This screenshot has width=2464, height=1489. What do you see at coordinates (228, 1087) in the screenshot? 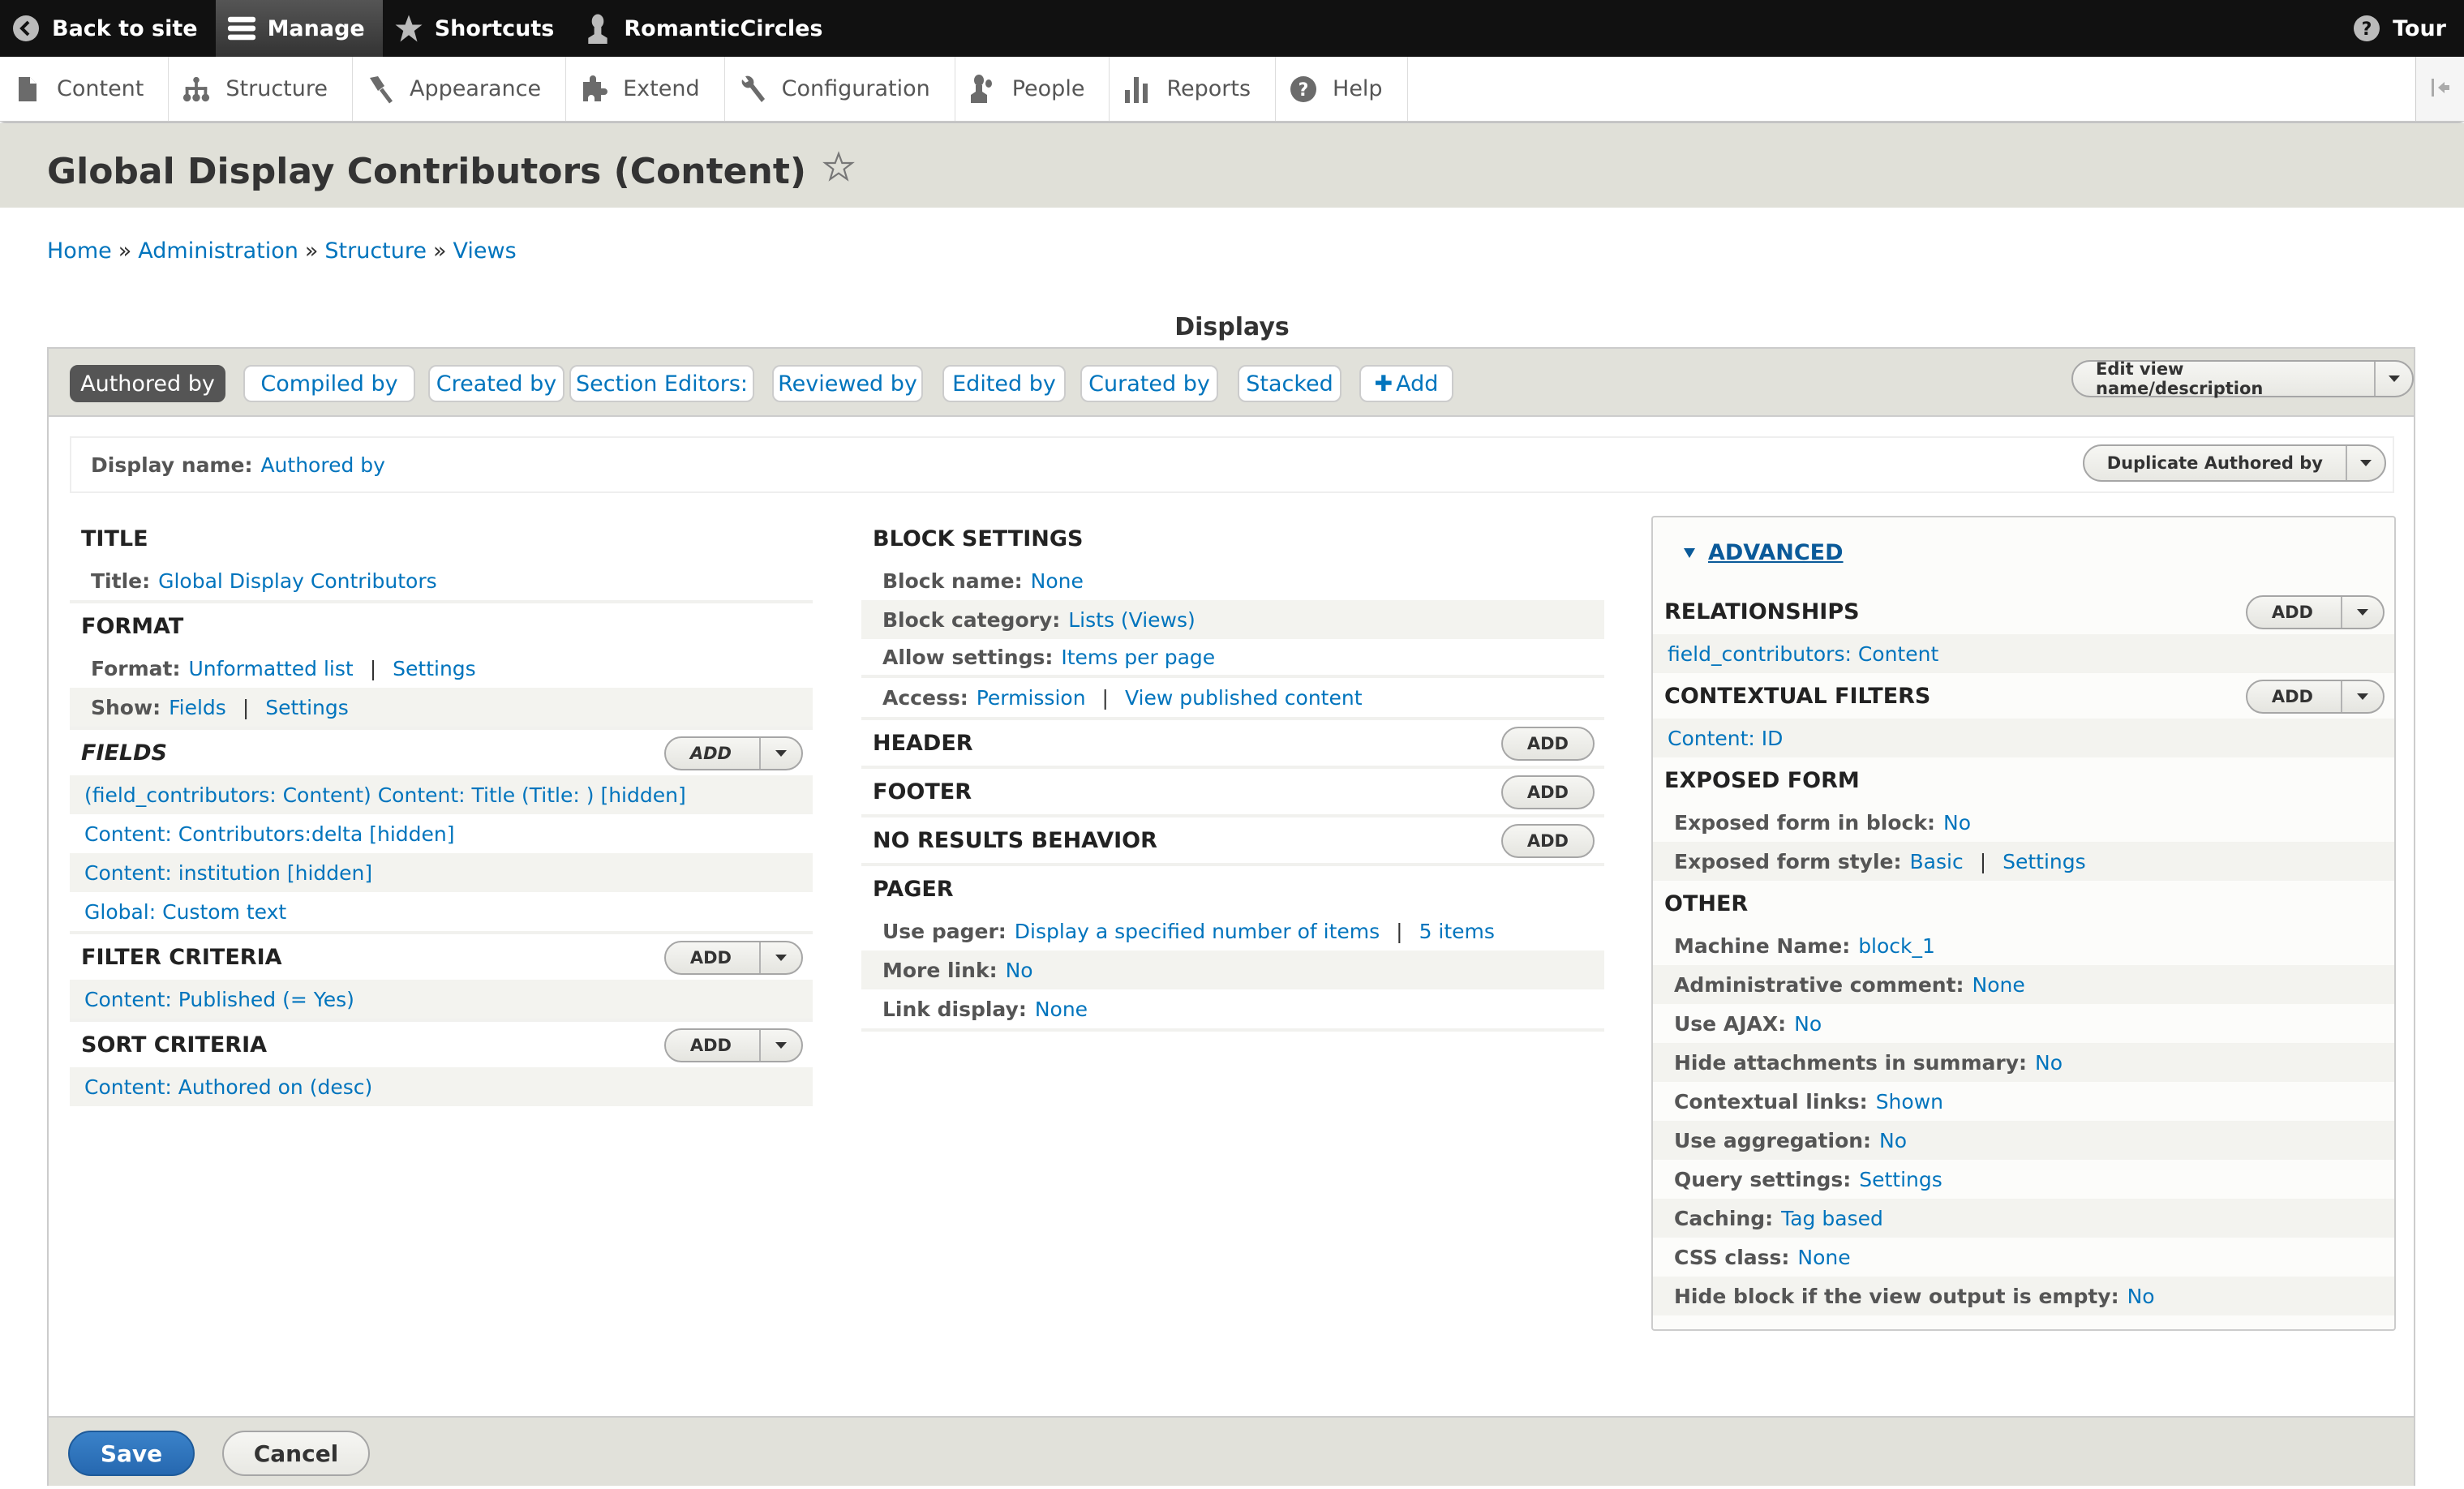
I see `sort-link: Content: Authored on (desc)` at bounding box center [228, 1087].